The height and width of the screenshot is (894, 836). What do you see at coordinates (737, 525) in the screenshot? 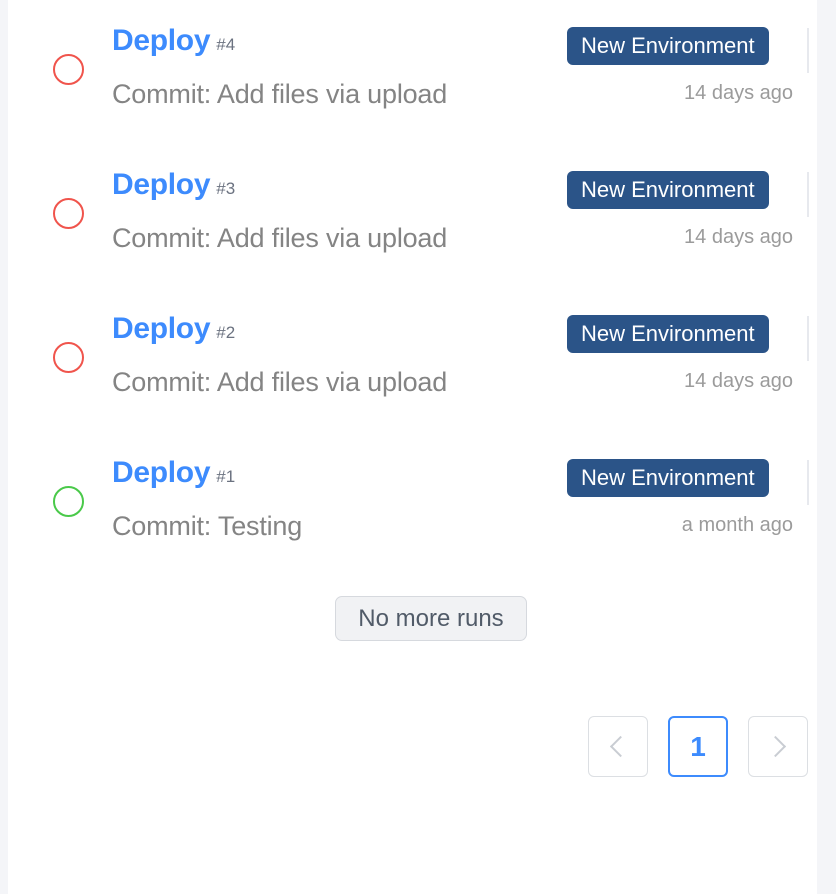
I see `run-timestamp: a month ago` at bounding box center [737, 525].